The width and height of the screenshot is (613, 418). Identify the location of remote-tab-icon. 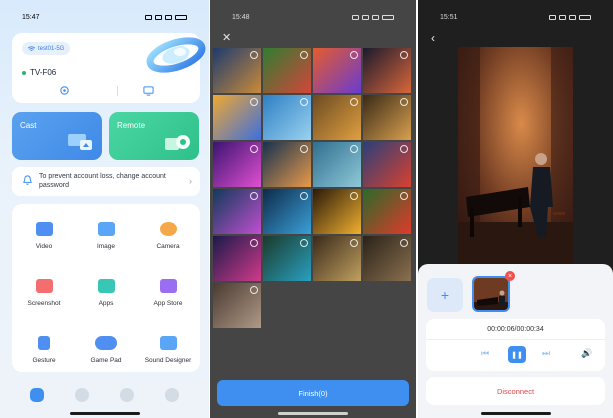
(81, 395).